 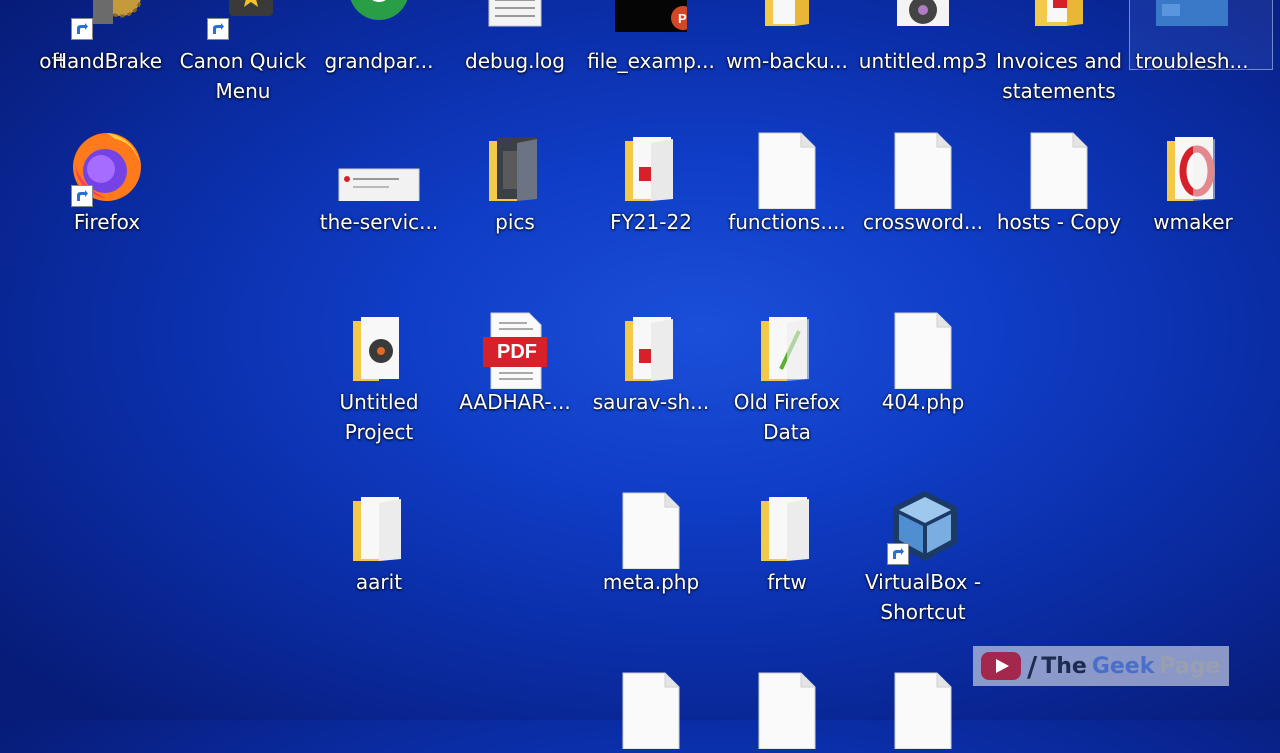 I want to click on desktop-icon-untitled-mp3: untitled.mp3, so click(x=923, y=38).